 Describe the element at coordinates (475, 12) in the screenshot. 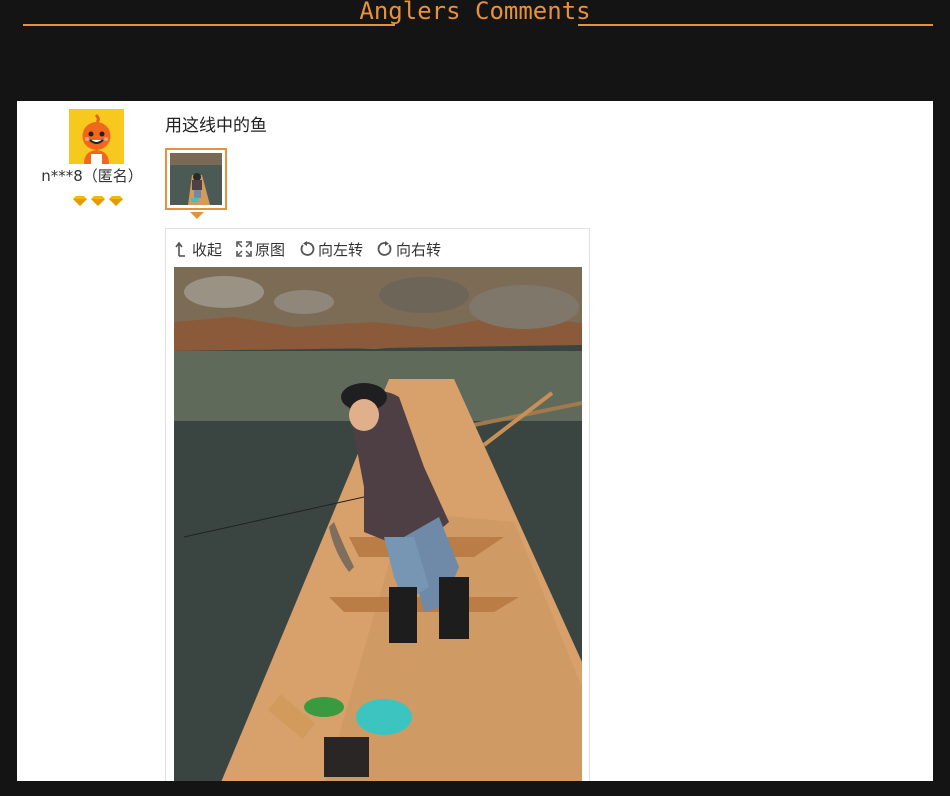

I see `page-title: Anglers Comments` at that location.